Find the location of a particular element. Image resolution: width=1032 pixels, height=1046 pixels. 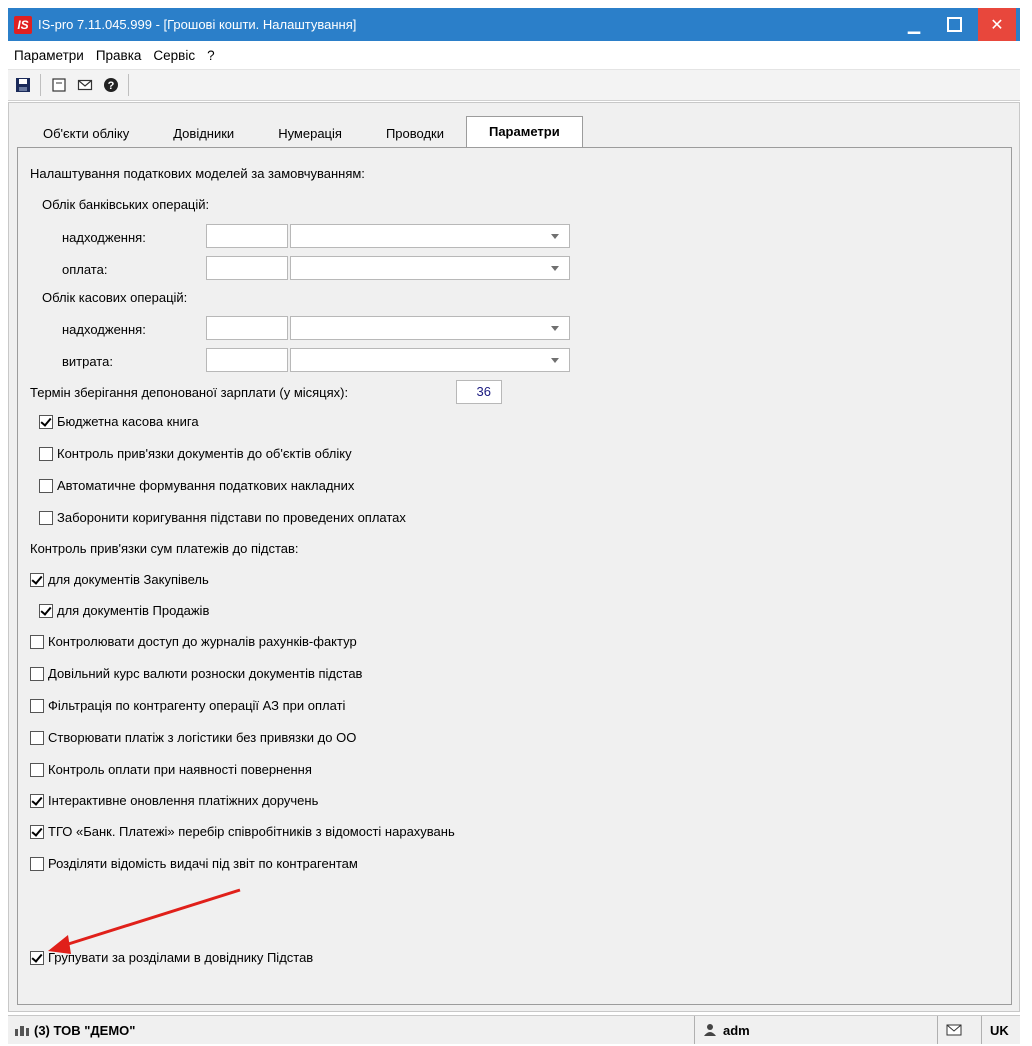

checkbox-budget-cash-book: Бюджетна касова книга is located at coordinates (119, 421).